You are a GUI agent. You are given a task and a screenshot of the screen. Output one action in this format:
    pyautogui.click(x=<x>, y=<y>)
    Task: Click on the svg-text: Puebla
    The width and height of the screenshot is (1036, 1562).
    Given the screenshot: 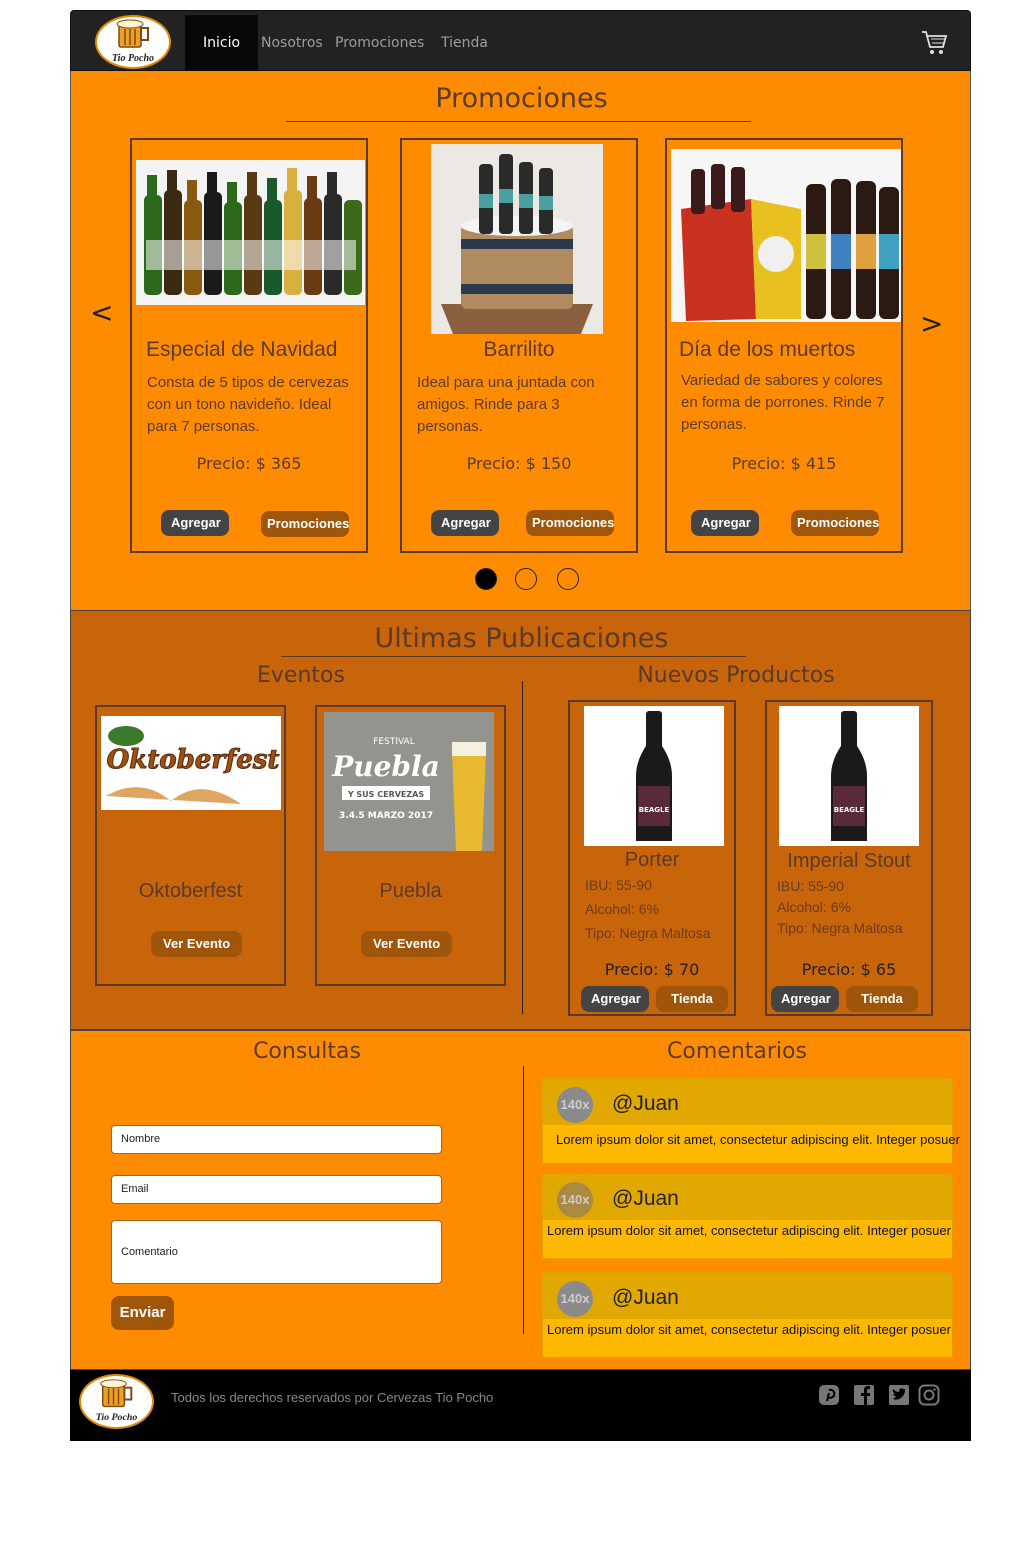 What is the action you would take?
    pyautogui.click(x=385, y=766)
    